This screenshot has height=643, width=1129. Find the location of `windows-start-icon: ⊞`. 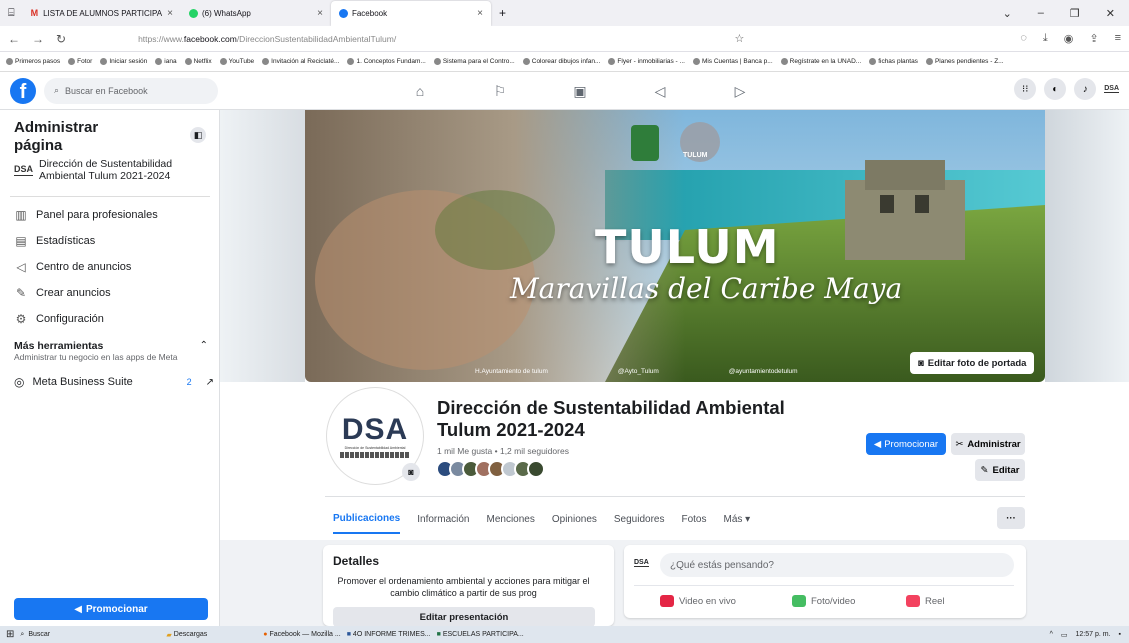

windows-start-icon: ⊞ is located at coordinates (10, 634).